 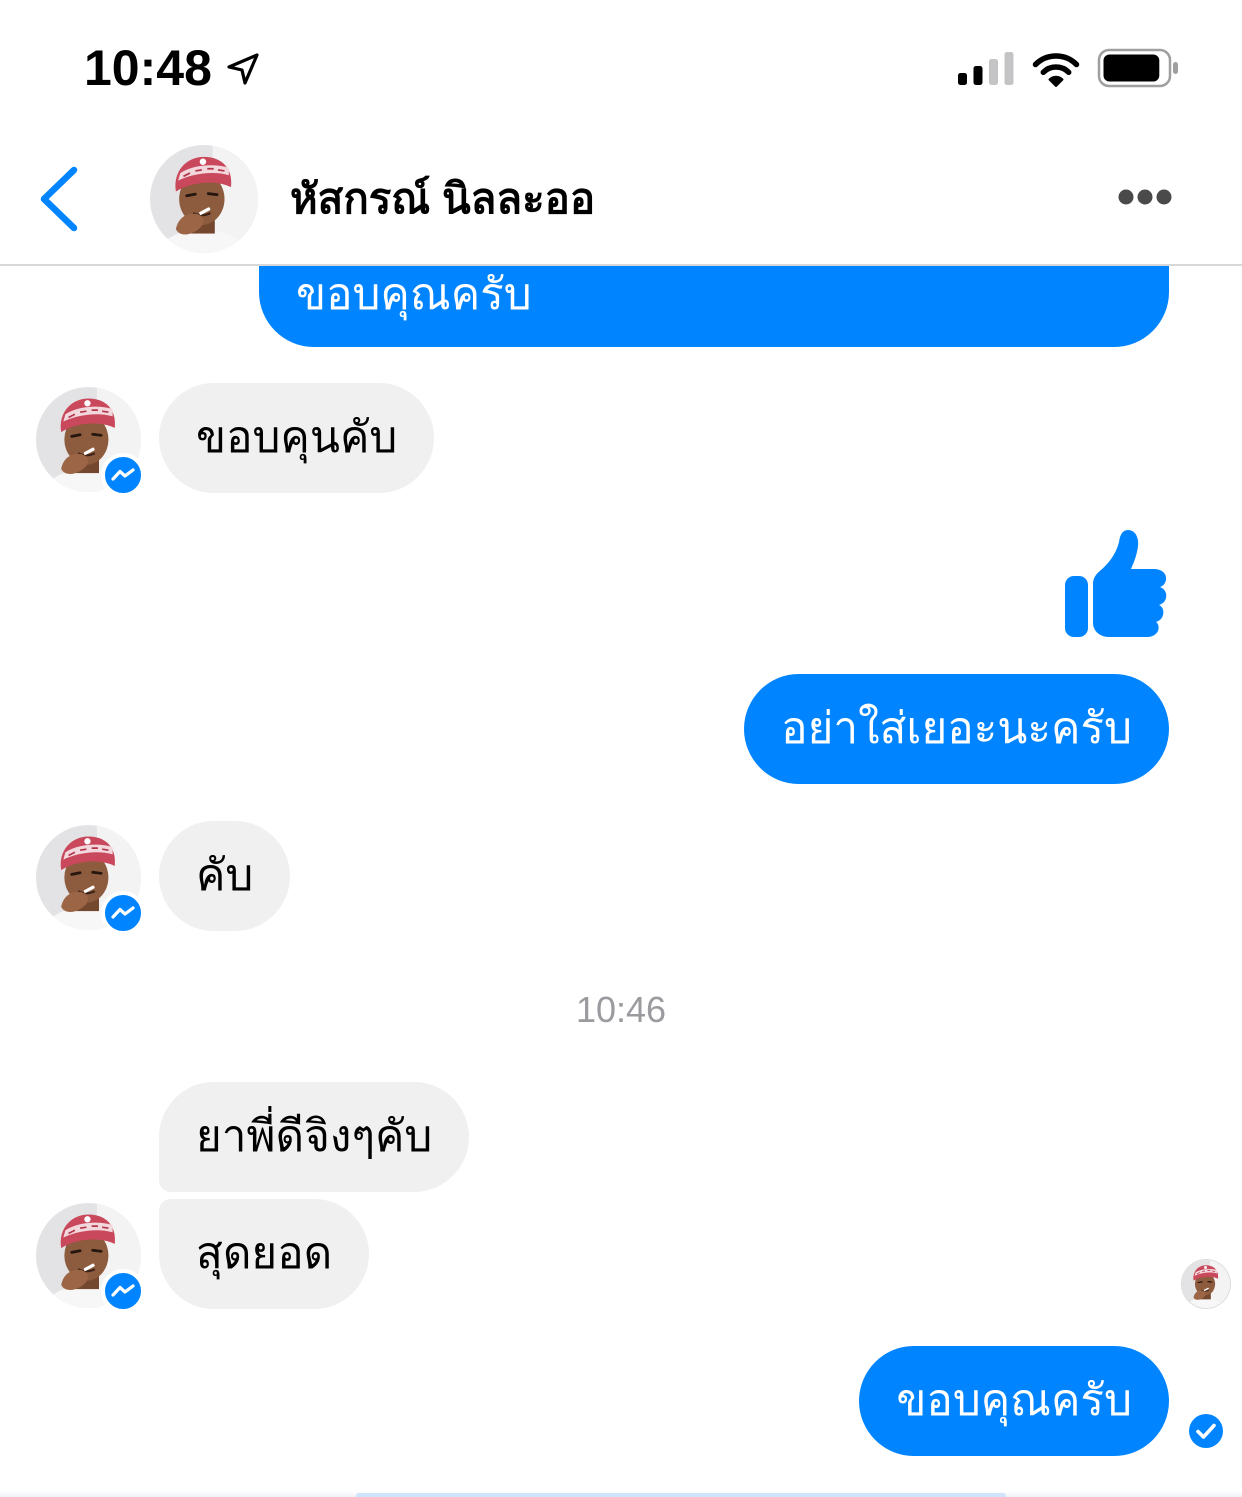 I want to click on received-message-bubble: ขอบคุนคับ, so click(x=297, y=438).